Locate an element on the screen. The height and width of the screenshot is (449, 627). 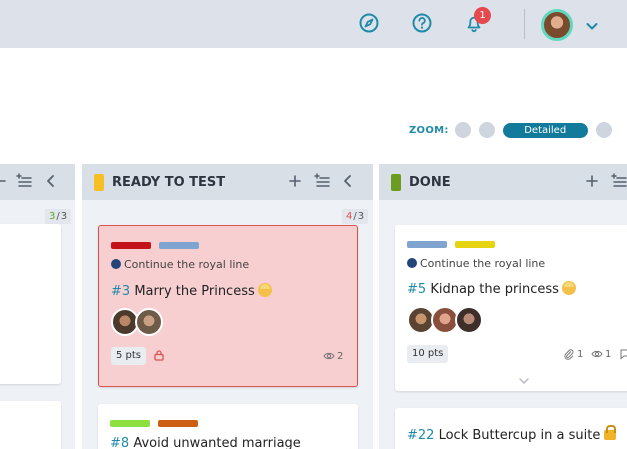
points-badge: 10 pts is located at coordinates (428, 354).